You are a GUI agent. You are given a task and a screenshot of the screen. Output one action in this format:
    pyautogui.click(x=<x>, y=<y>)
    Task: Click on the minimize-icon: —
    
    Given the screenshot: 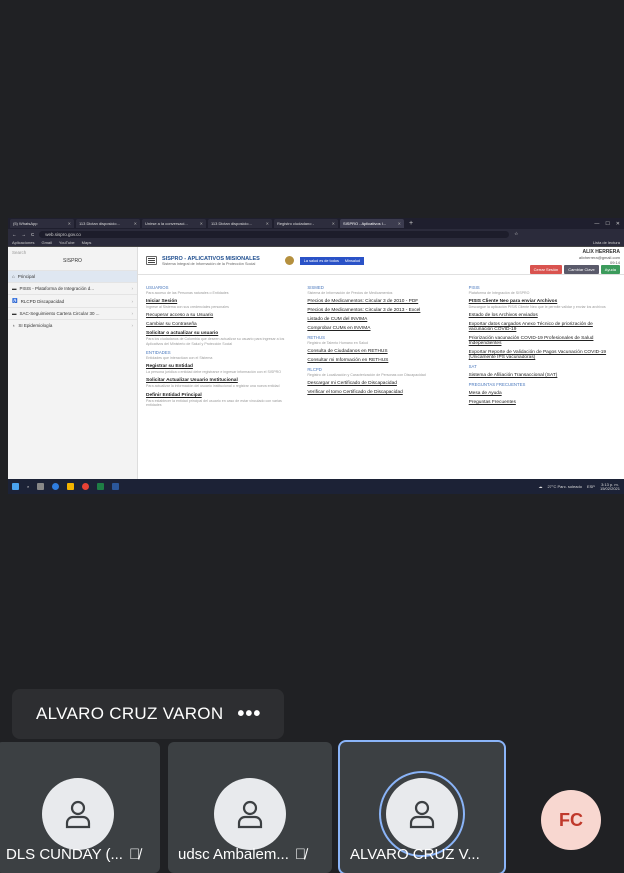 What is the action you would take?
    pyautogui.click(x=596, y=224)
    